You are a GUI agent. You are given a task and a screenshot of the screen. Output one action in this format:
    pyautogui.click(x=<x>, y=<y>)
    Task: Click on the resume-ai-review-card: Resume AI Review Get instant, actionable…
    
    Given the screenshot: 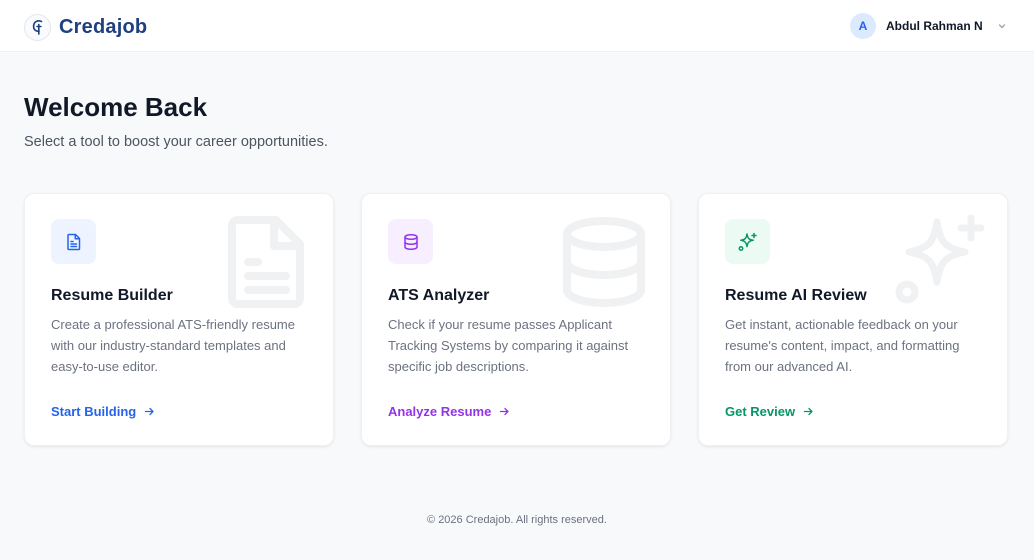 What is the action you would take?
    pyautogui.click(x=853, y=319)
    